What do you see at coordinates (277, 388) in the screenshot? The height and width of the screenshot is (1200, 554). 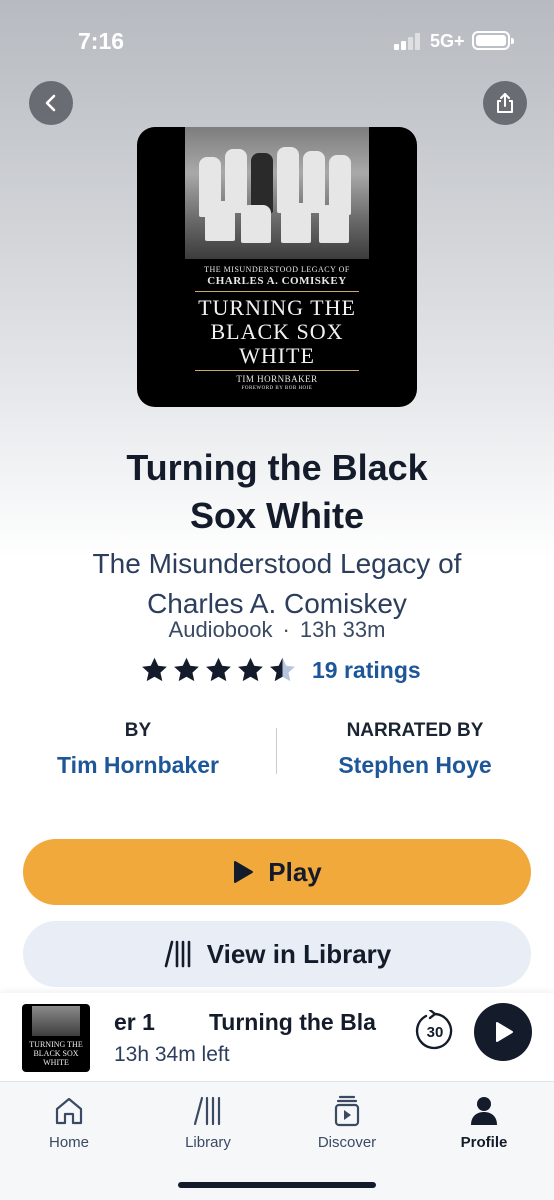 I see `cover-foreword: FOREWORD BY BOB HOIE` at bounding box center [277, 388].